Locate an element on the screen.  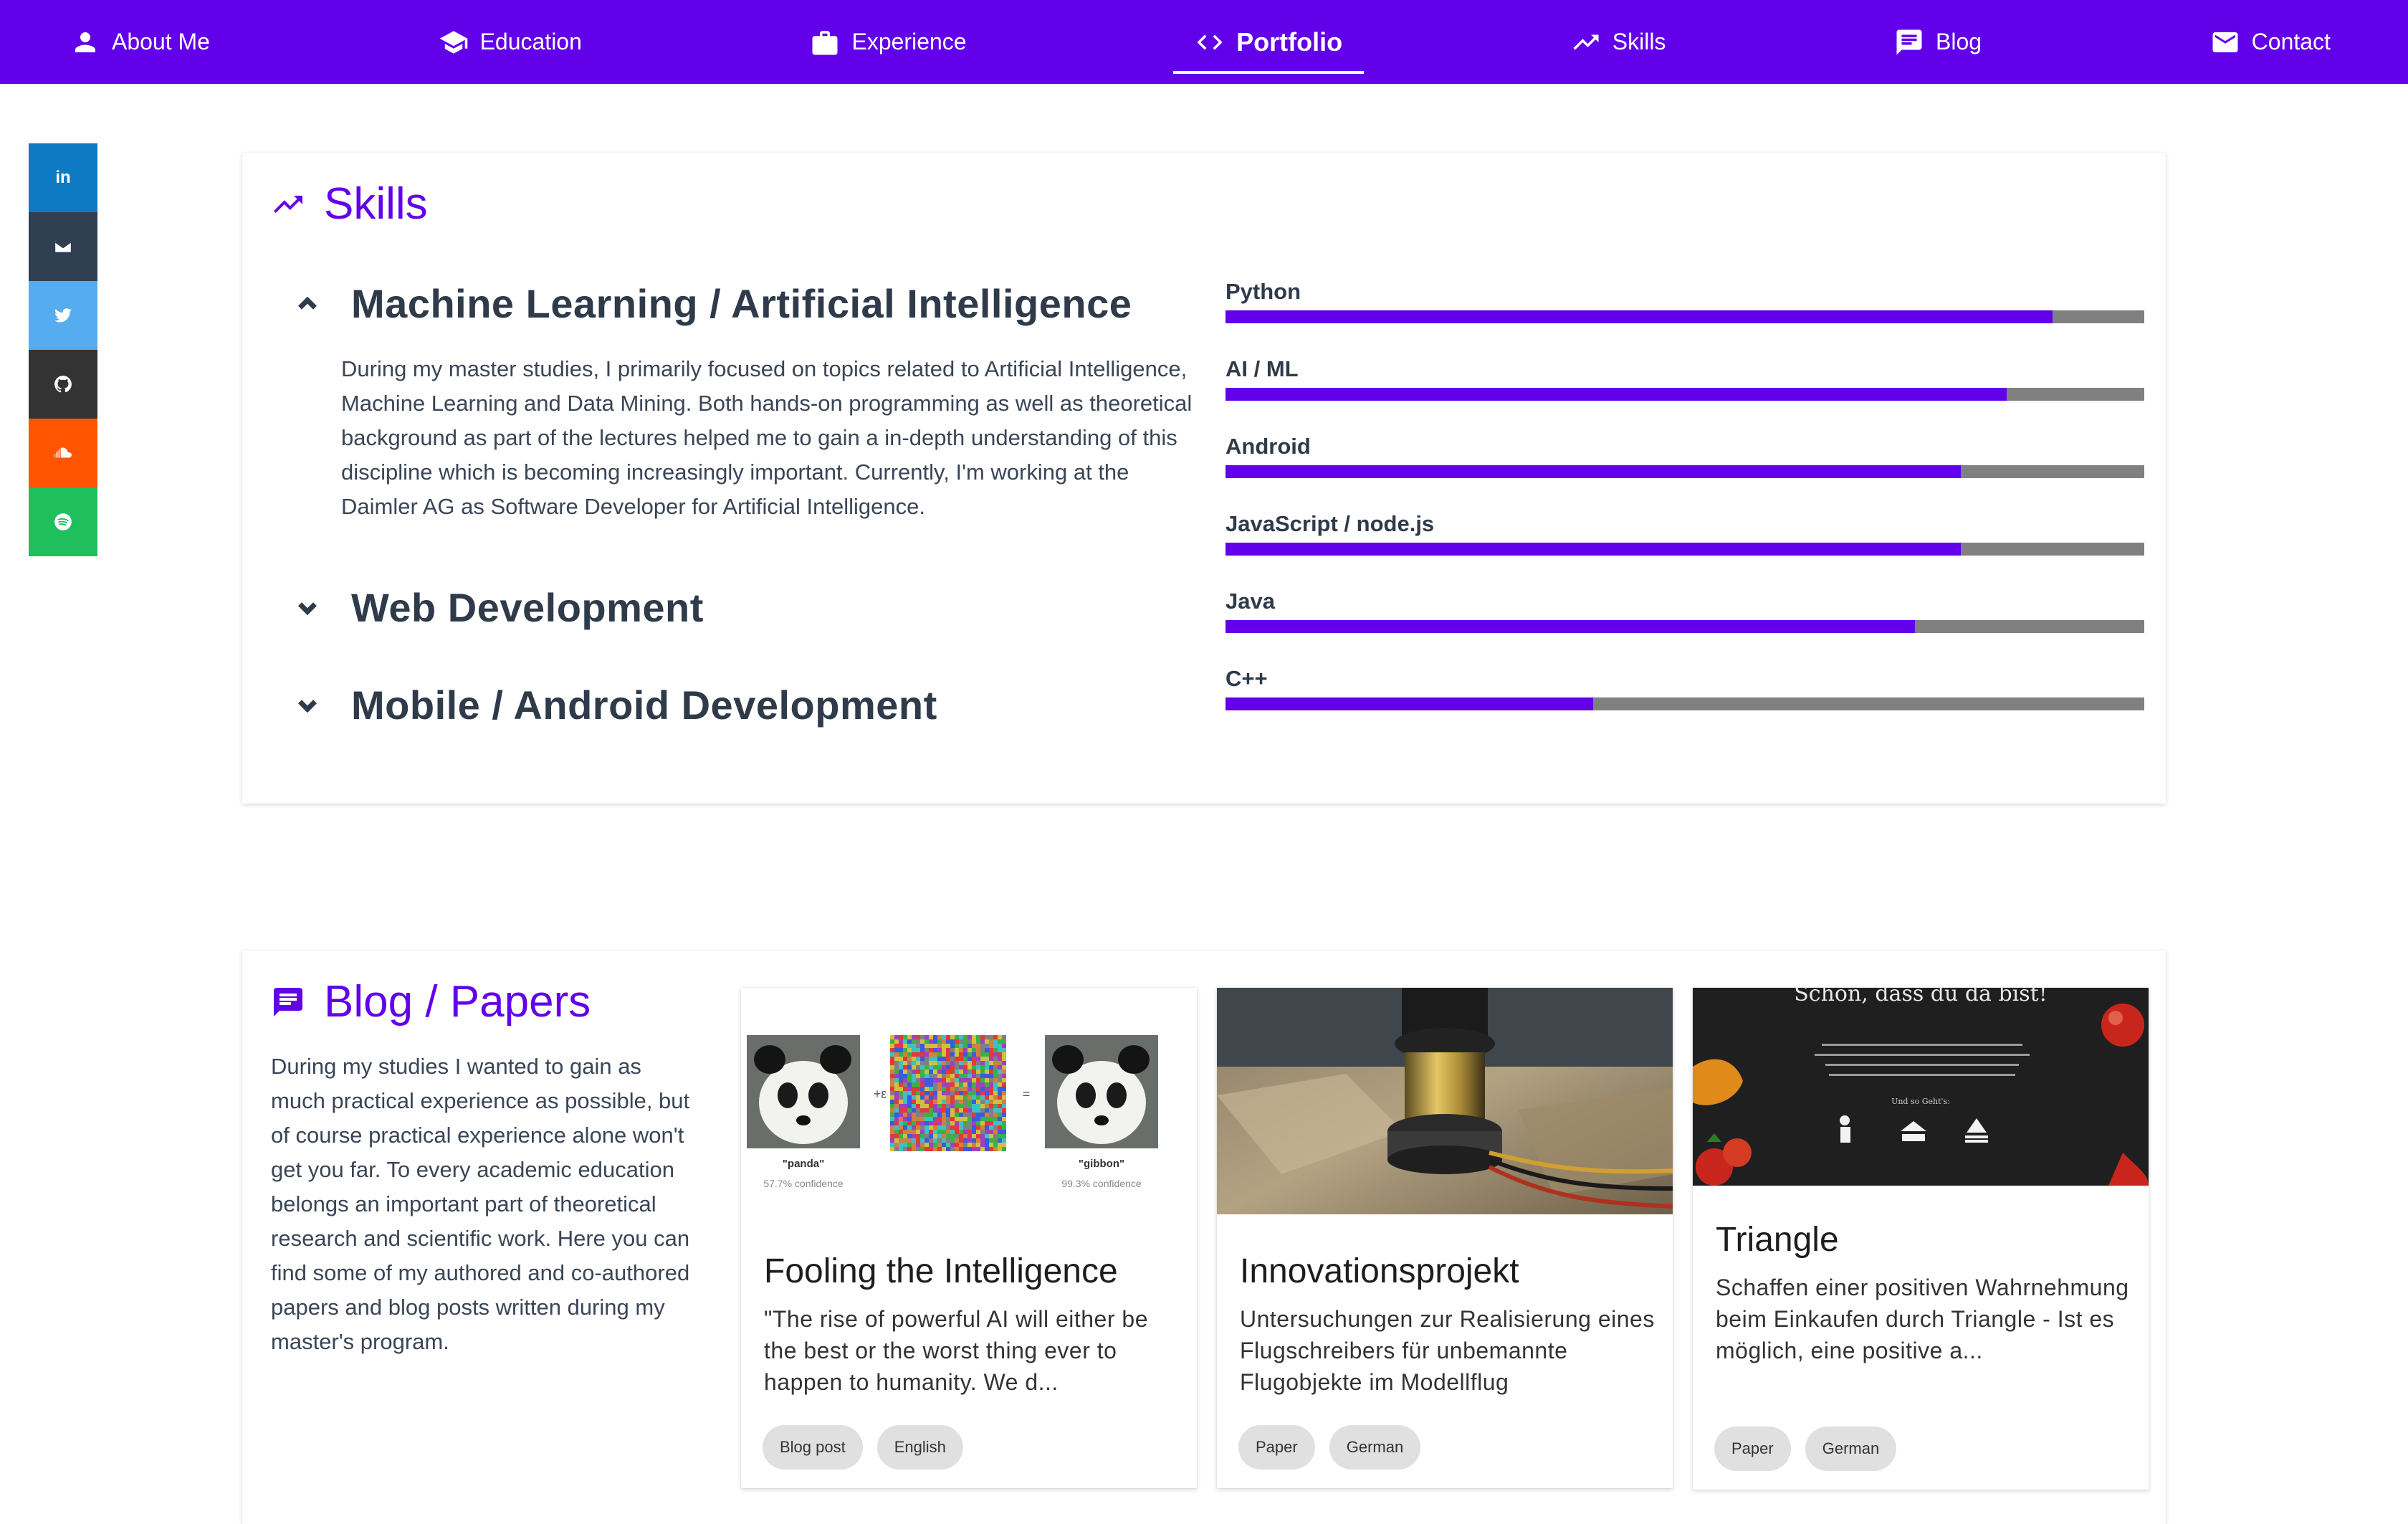
nav-about-me: About Me is located at coordinates (140, 42).